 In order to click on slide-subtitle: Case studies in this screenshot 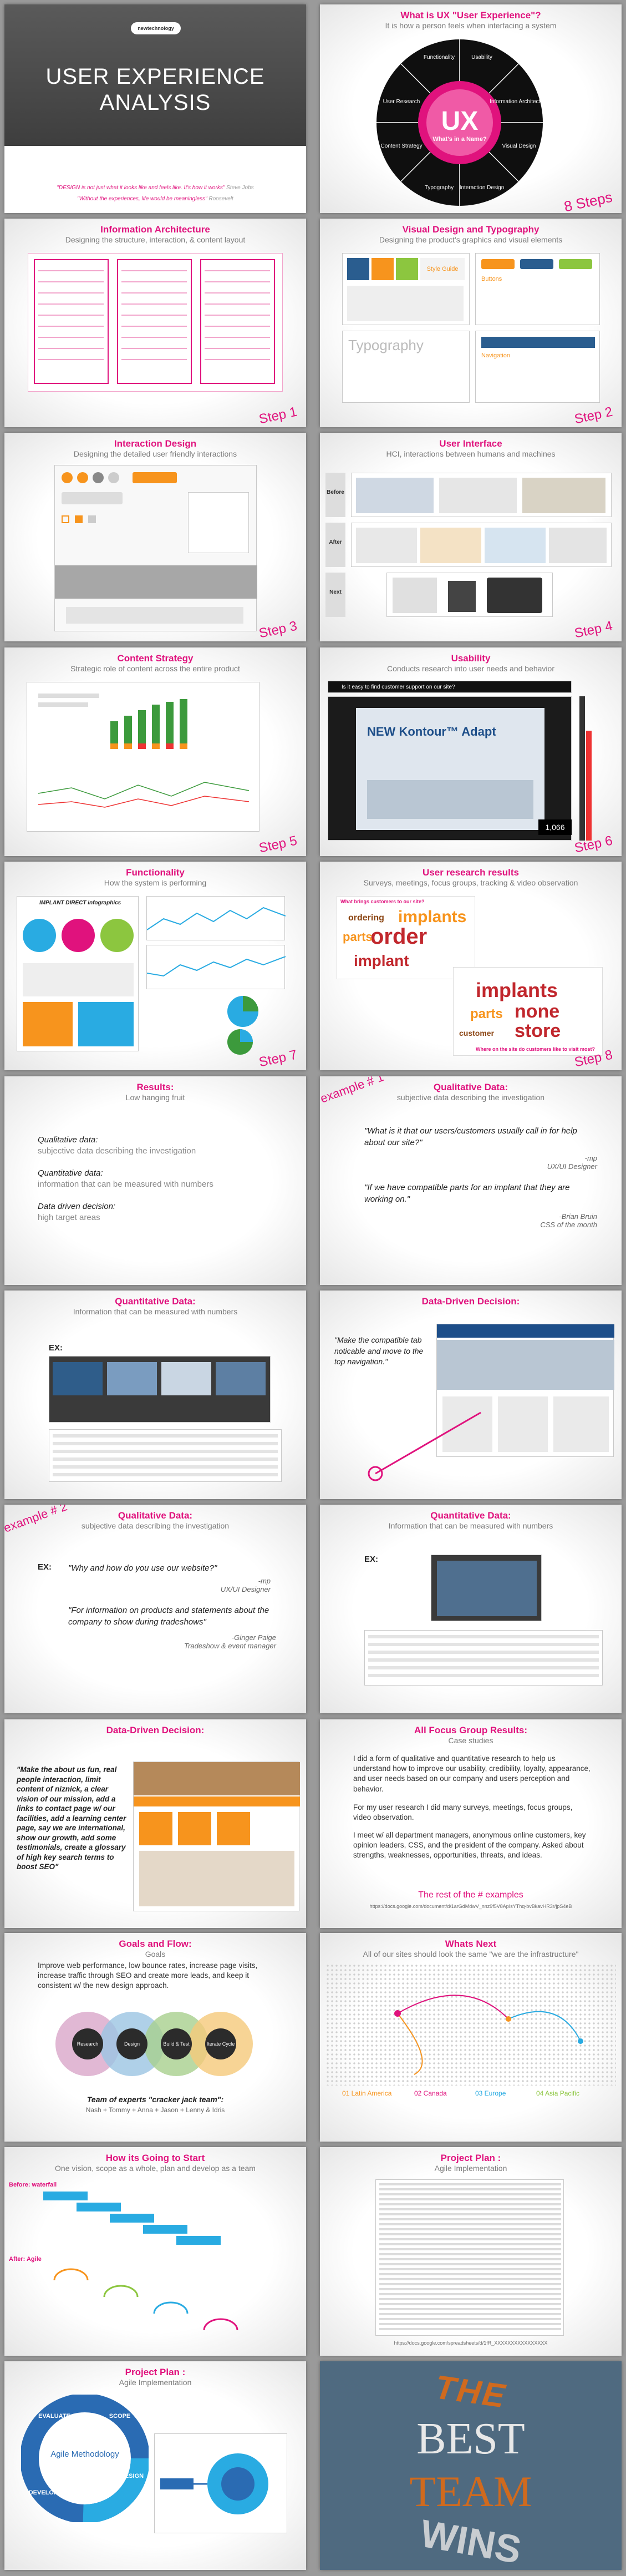, I will do `click(471, 1740)`.